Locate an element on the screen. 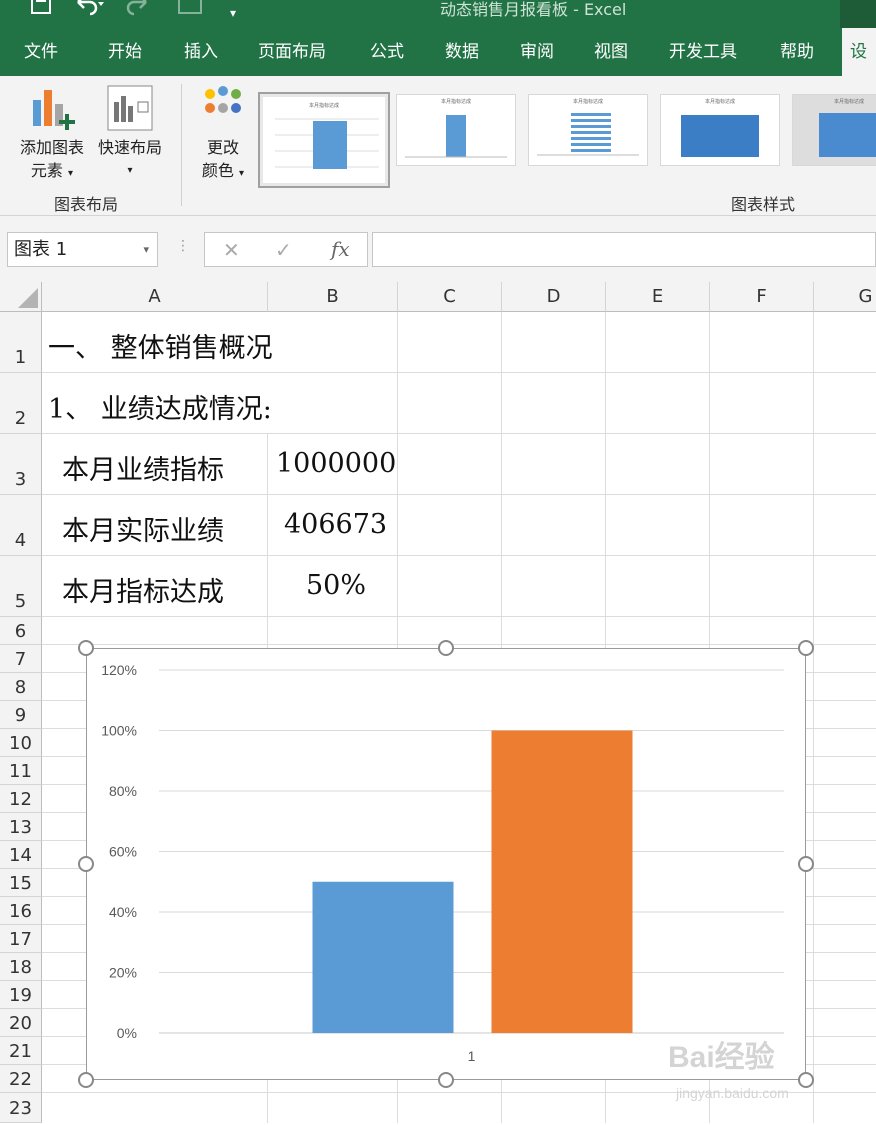 This screenshot has height=1125, width=876. dropdown-arrow-icon: ▾ is located at coordinates (242, 173).